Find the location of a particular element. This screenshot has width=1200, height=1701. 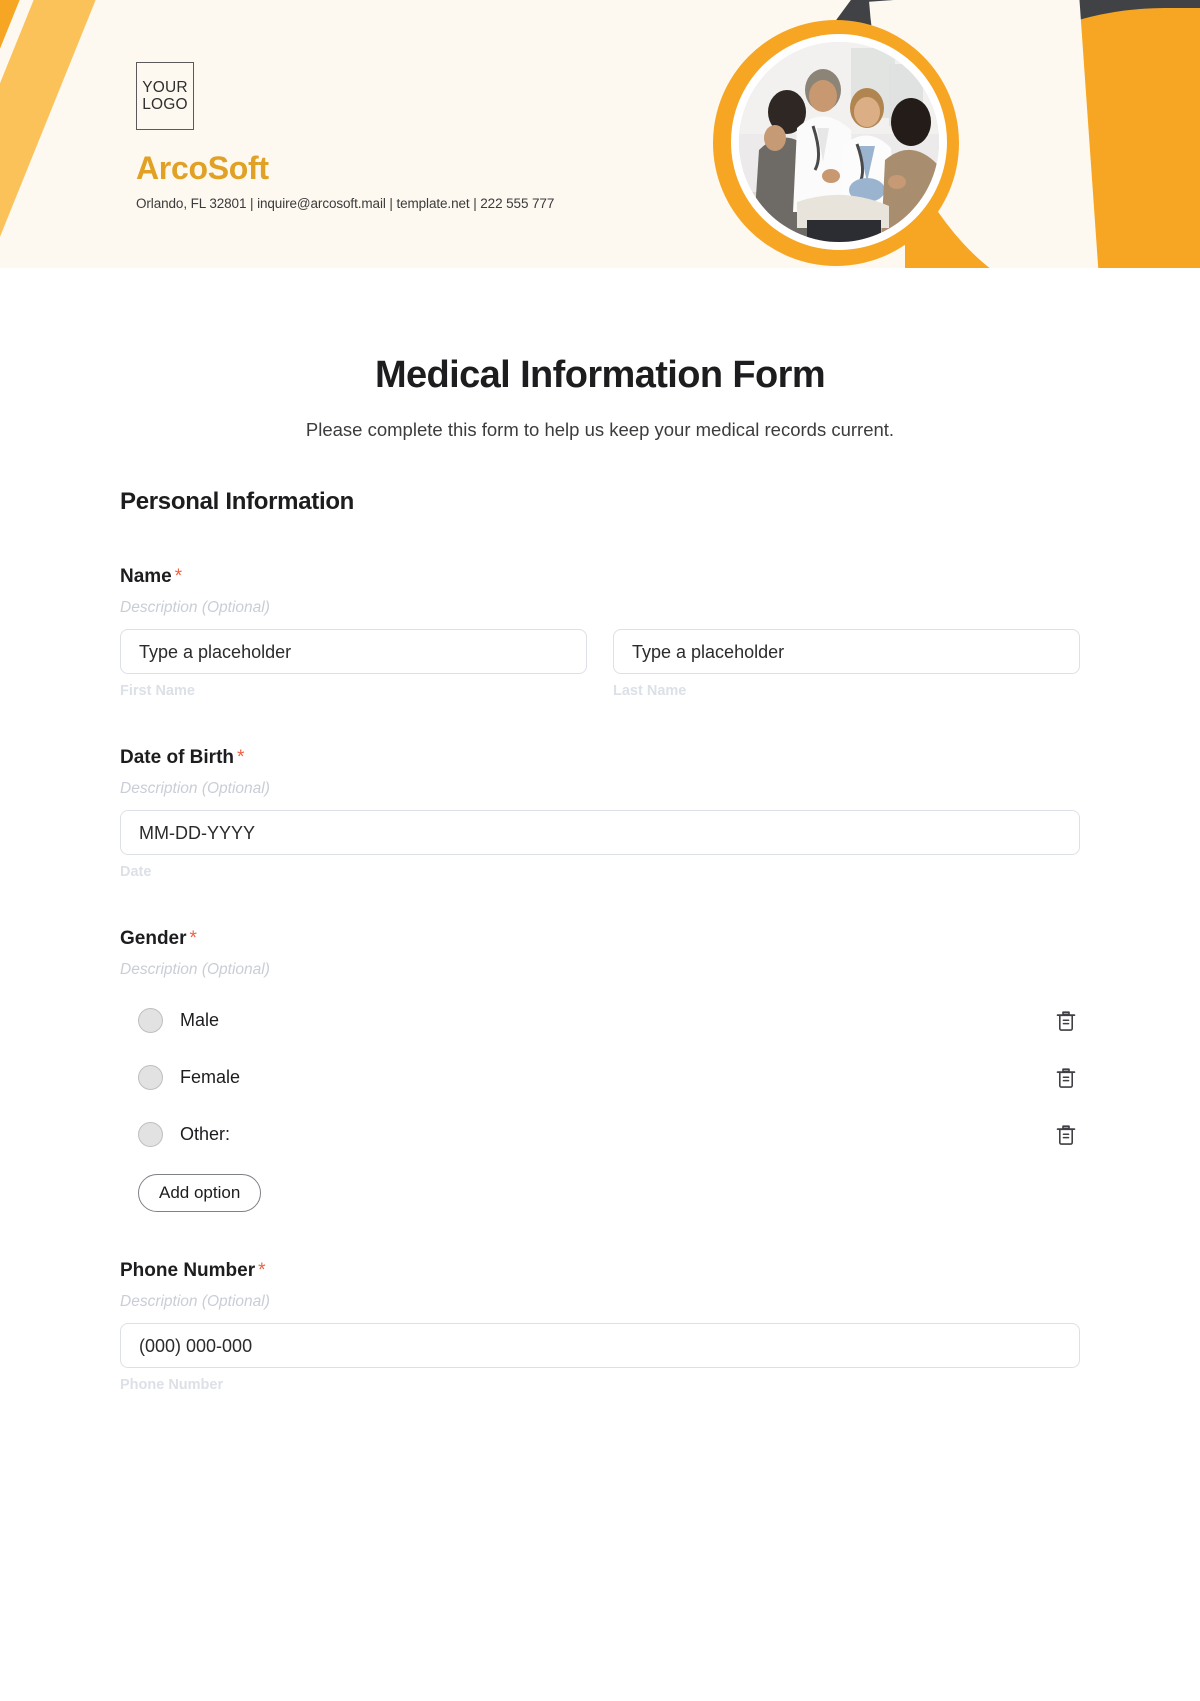

page-title: Medical Information Form is located at coordinates (600, 375).